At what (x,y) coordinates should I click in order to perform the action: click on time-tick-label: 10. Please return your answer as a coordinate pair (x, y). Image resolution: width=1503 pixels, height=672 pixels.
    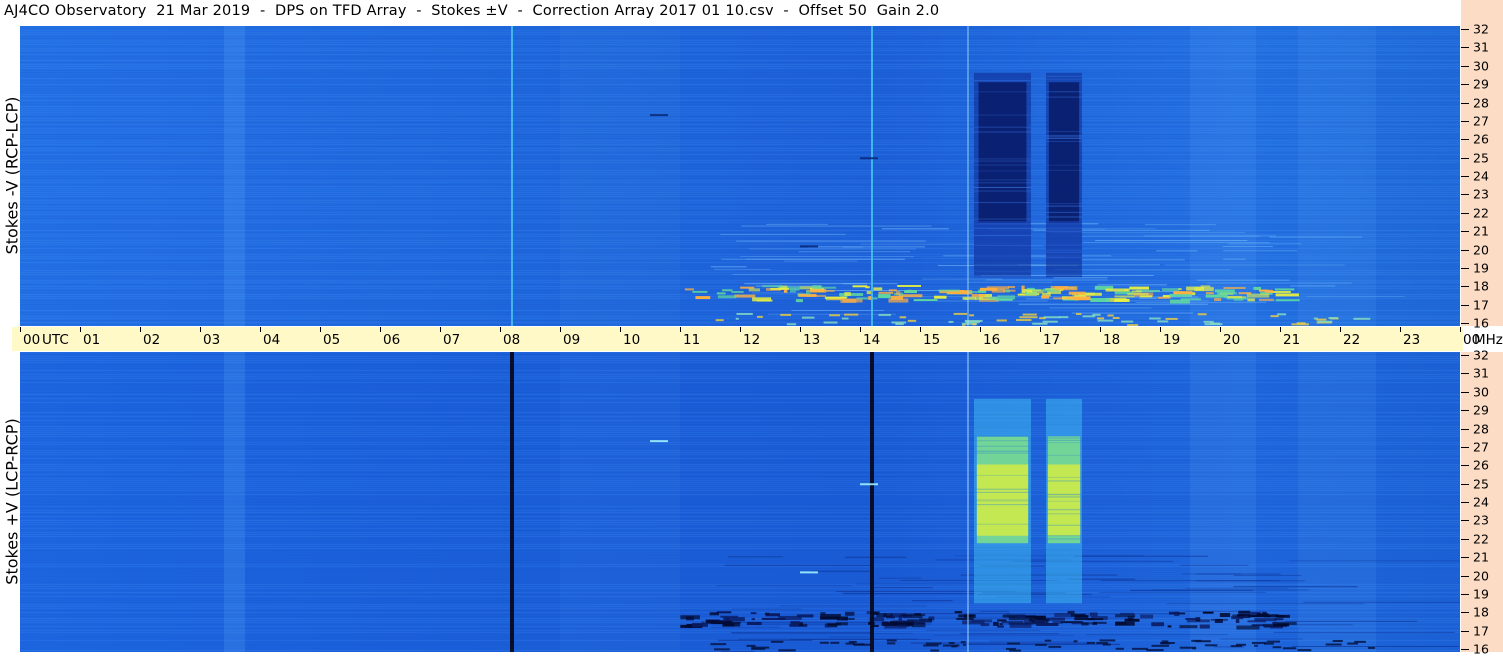
    Looking at the image, I should click on (632, 340).